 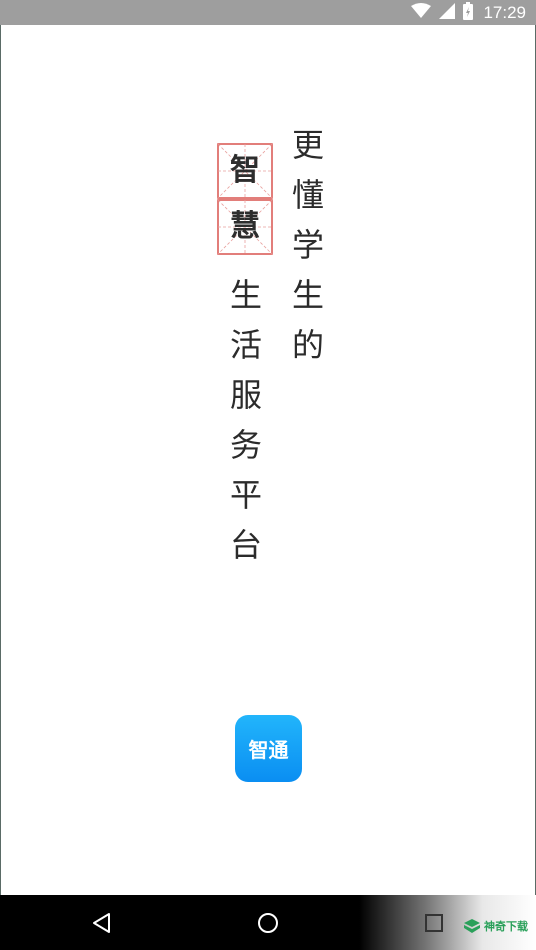 I want to click on watermark: 神奇下载, so click(x=496, y=926).